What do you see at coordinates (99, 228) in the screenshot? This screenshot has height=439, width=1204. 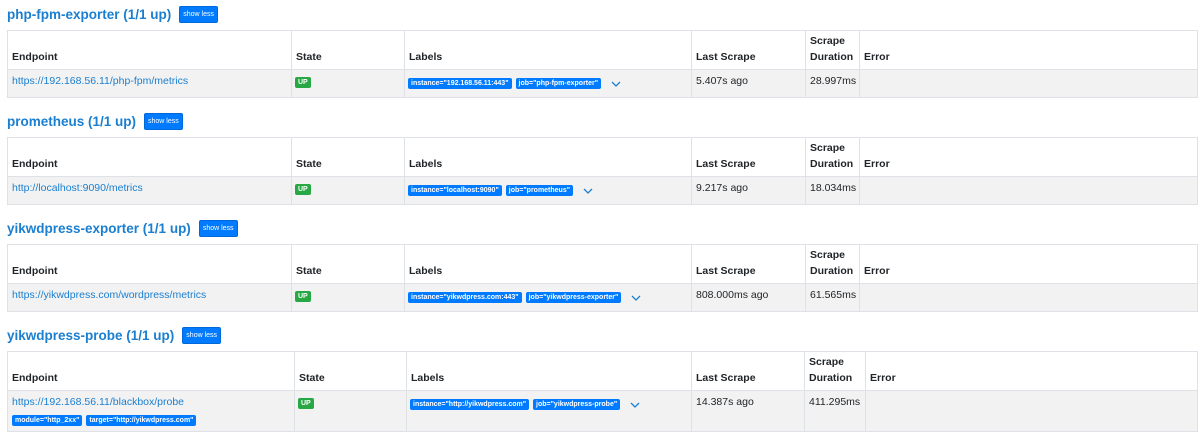 I see `pool-title-link: yikwdpress-exporter (1/1 up)` at bounding box center [99, 228].